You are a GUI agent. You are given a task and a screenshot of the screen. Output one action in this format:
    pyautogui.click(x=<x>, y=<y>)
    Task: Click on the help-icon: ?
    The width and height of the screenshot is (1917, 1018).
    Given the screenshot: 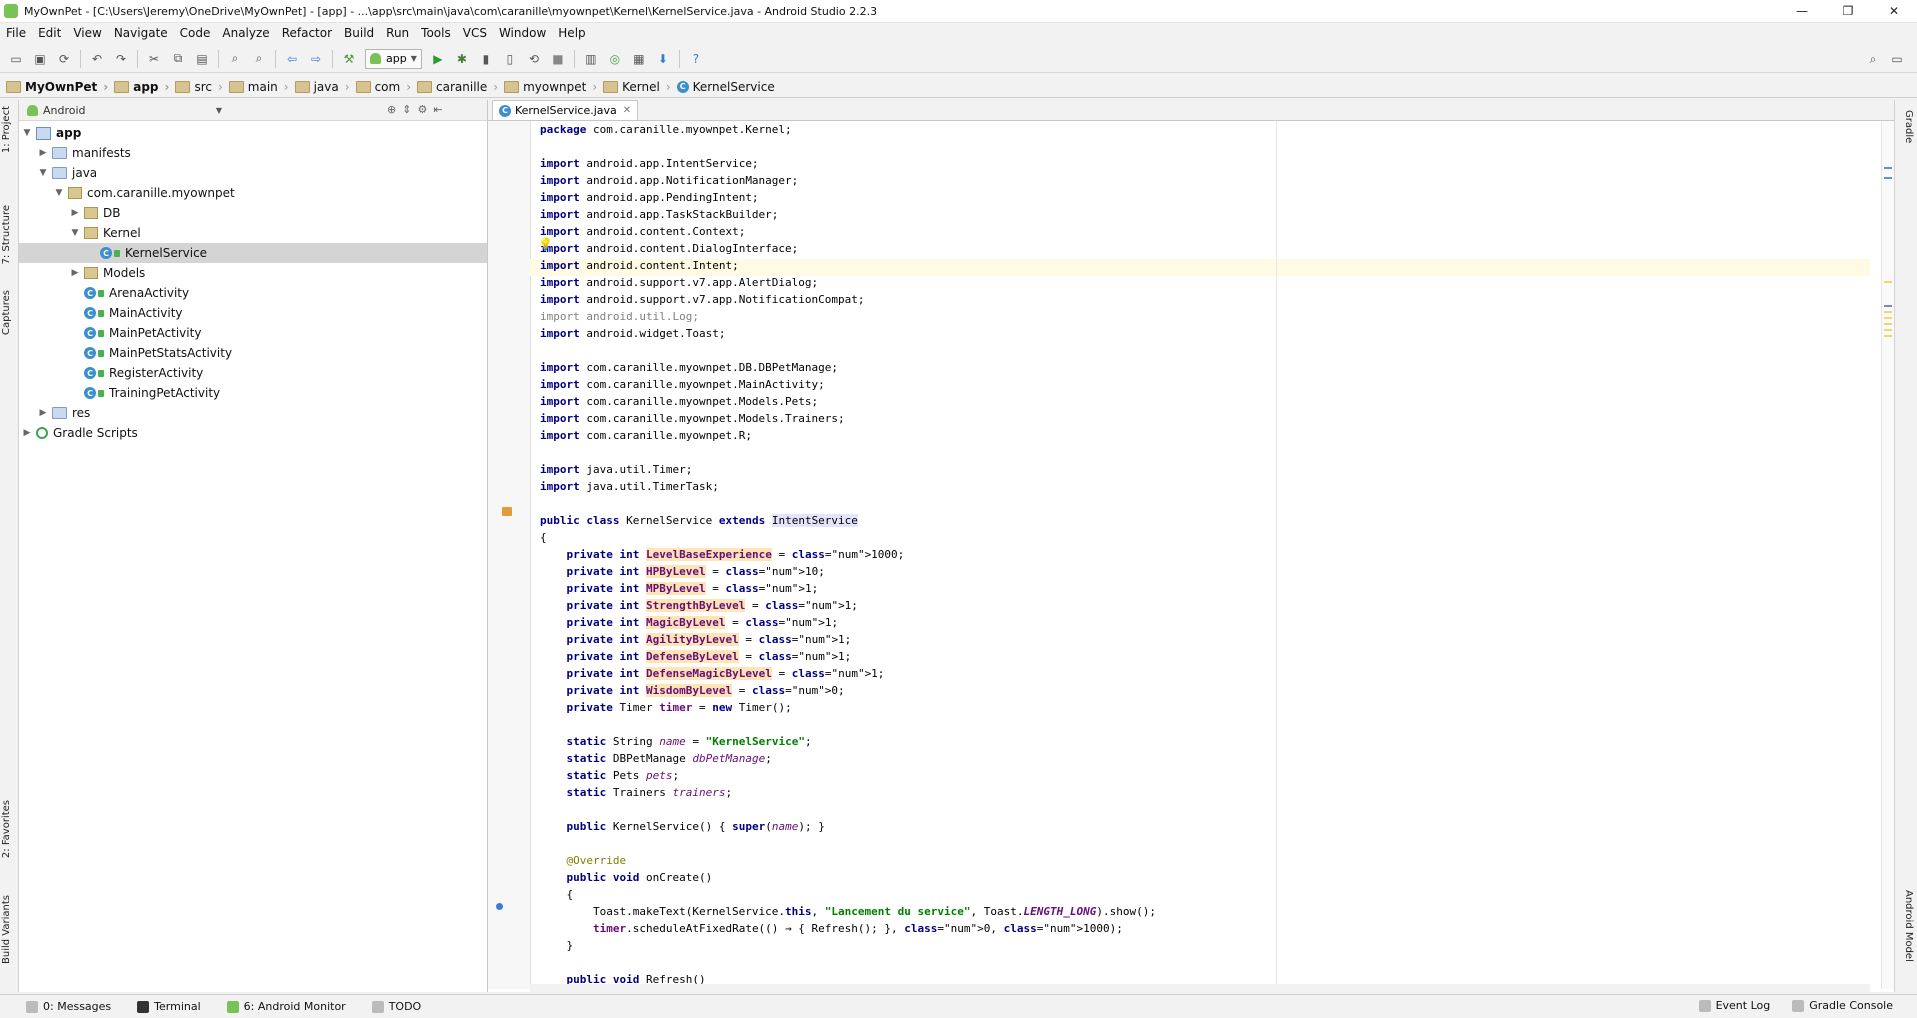 What is the action you would take?
    pyautogui.click(x=696, y=59)
    